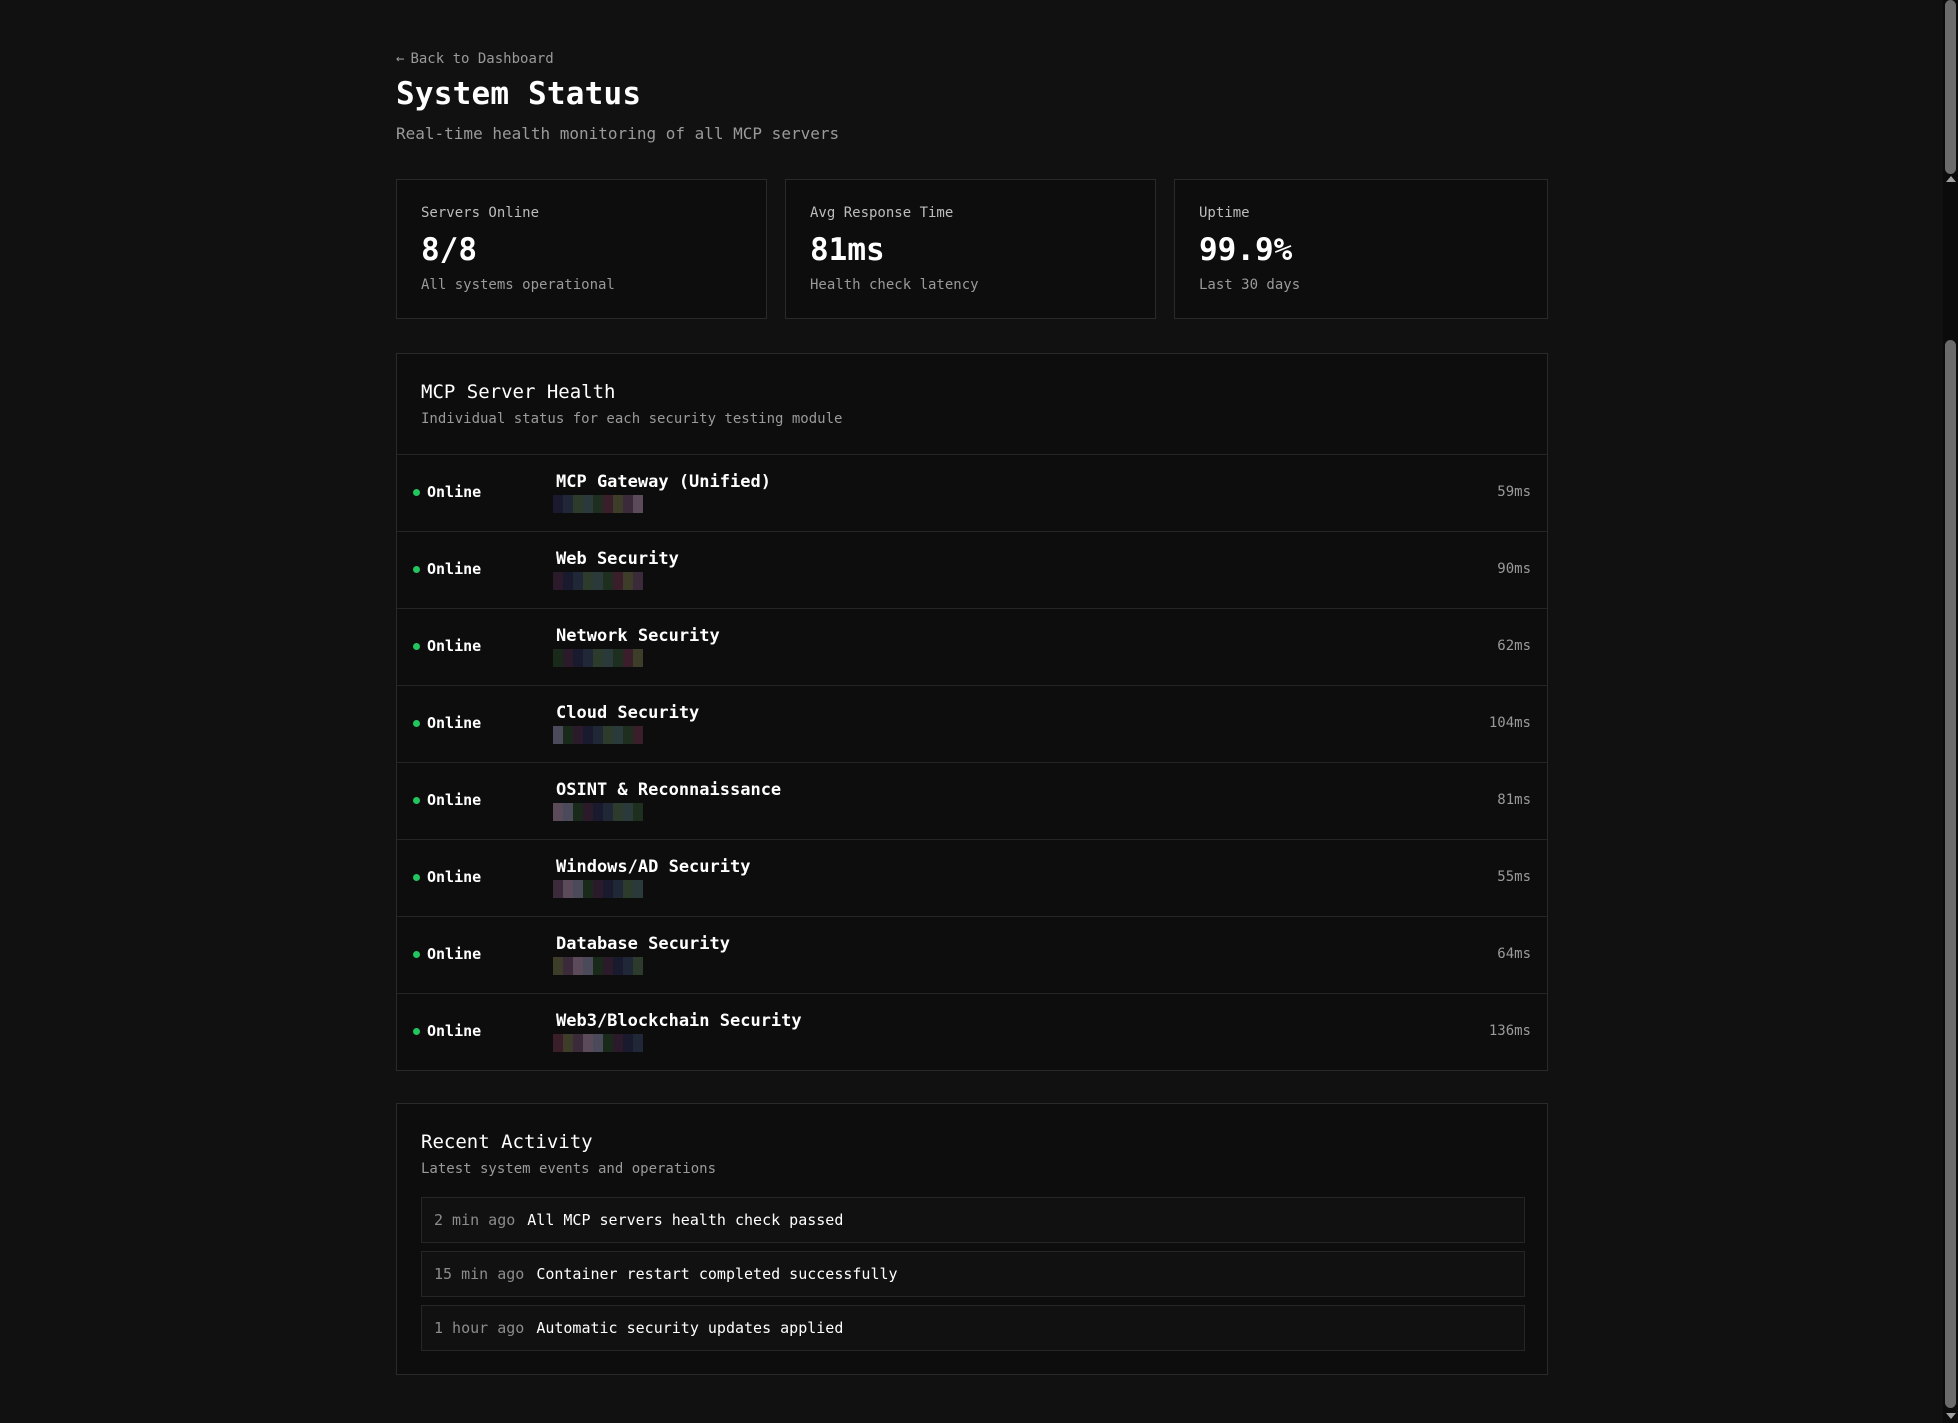 The image size is (1958, 1423). Describe the element at coordinates (628, 713) in the screenshot. I see `server-name: Cloud Security` at that location.